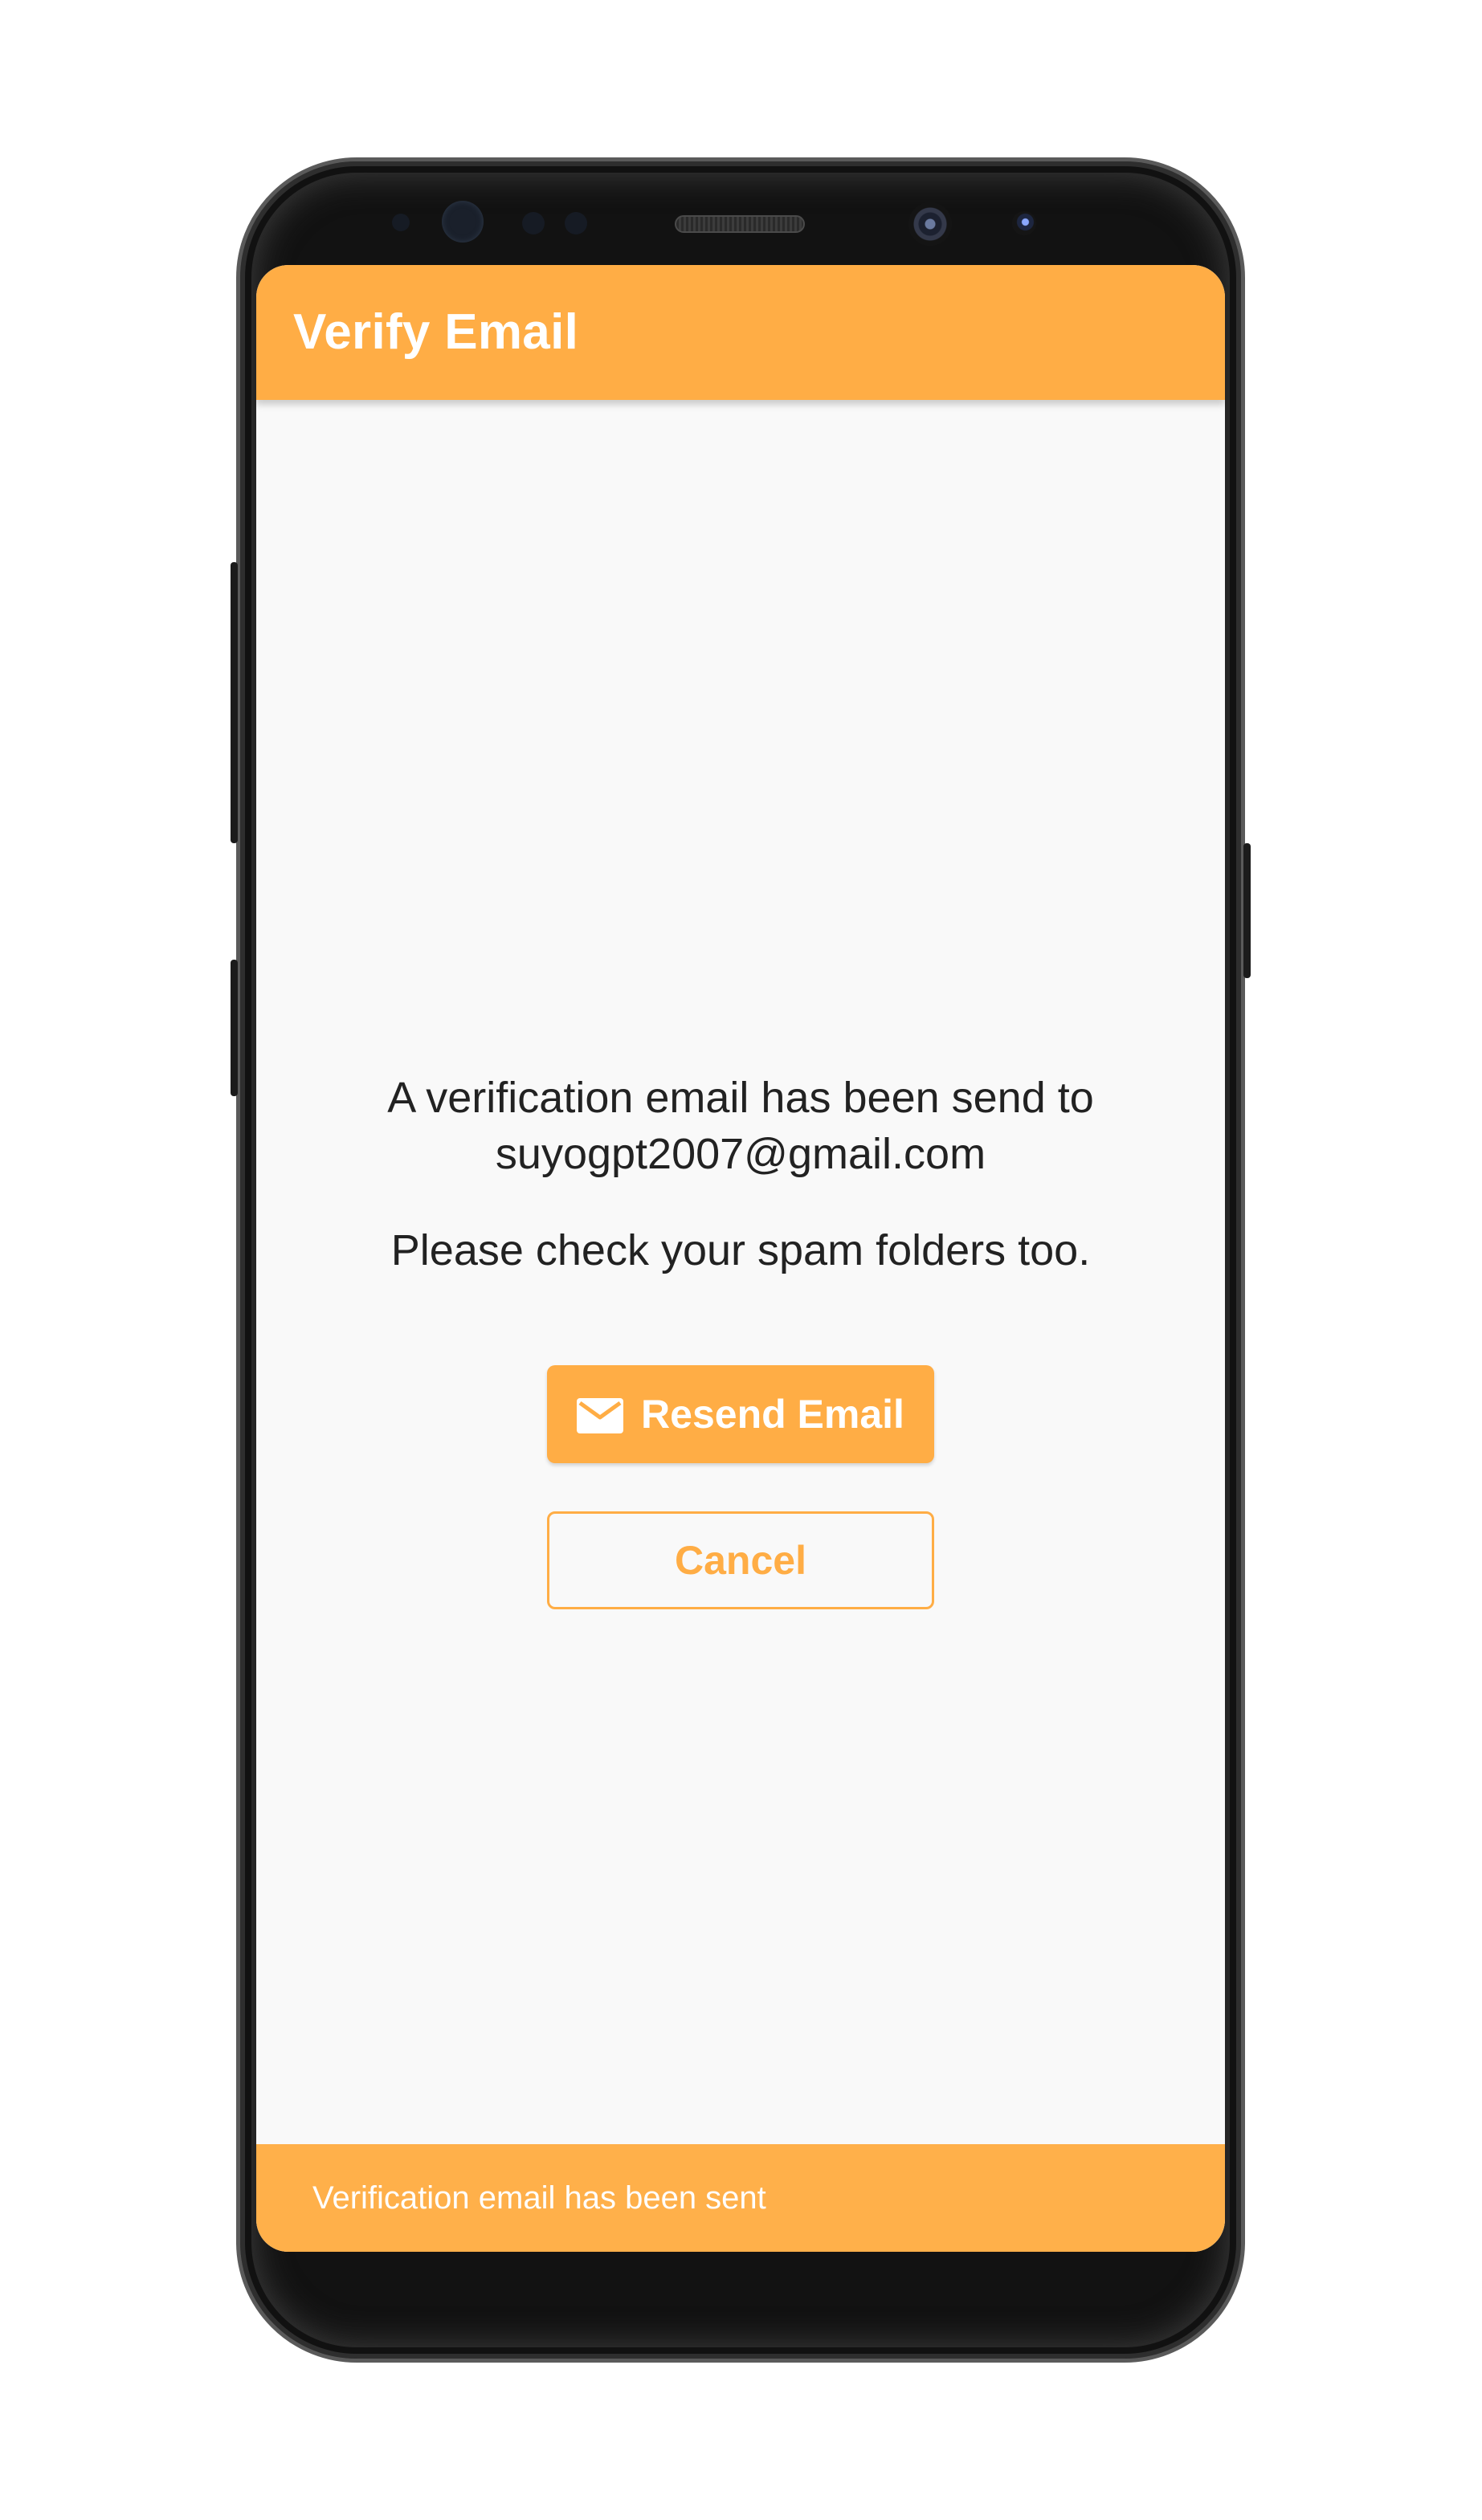 This screenshot has height=2520, width=1482. What do you see at coordinates (1247, 911) in the screenshot?
I see `power-button` at bounding box center [1247, 911].